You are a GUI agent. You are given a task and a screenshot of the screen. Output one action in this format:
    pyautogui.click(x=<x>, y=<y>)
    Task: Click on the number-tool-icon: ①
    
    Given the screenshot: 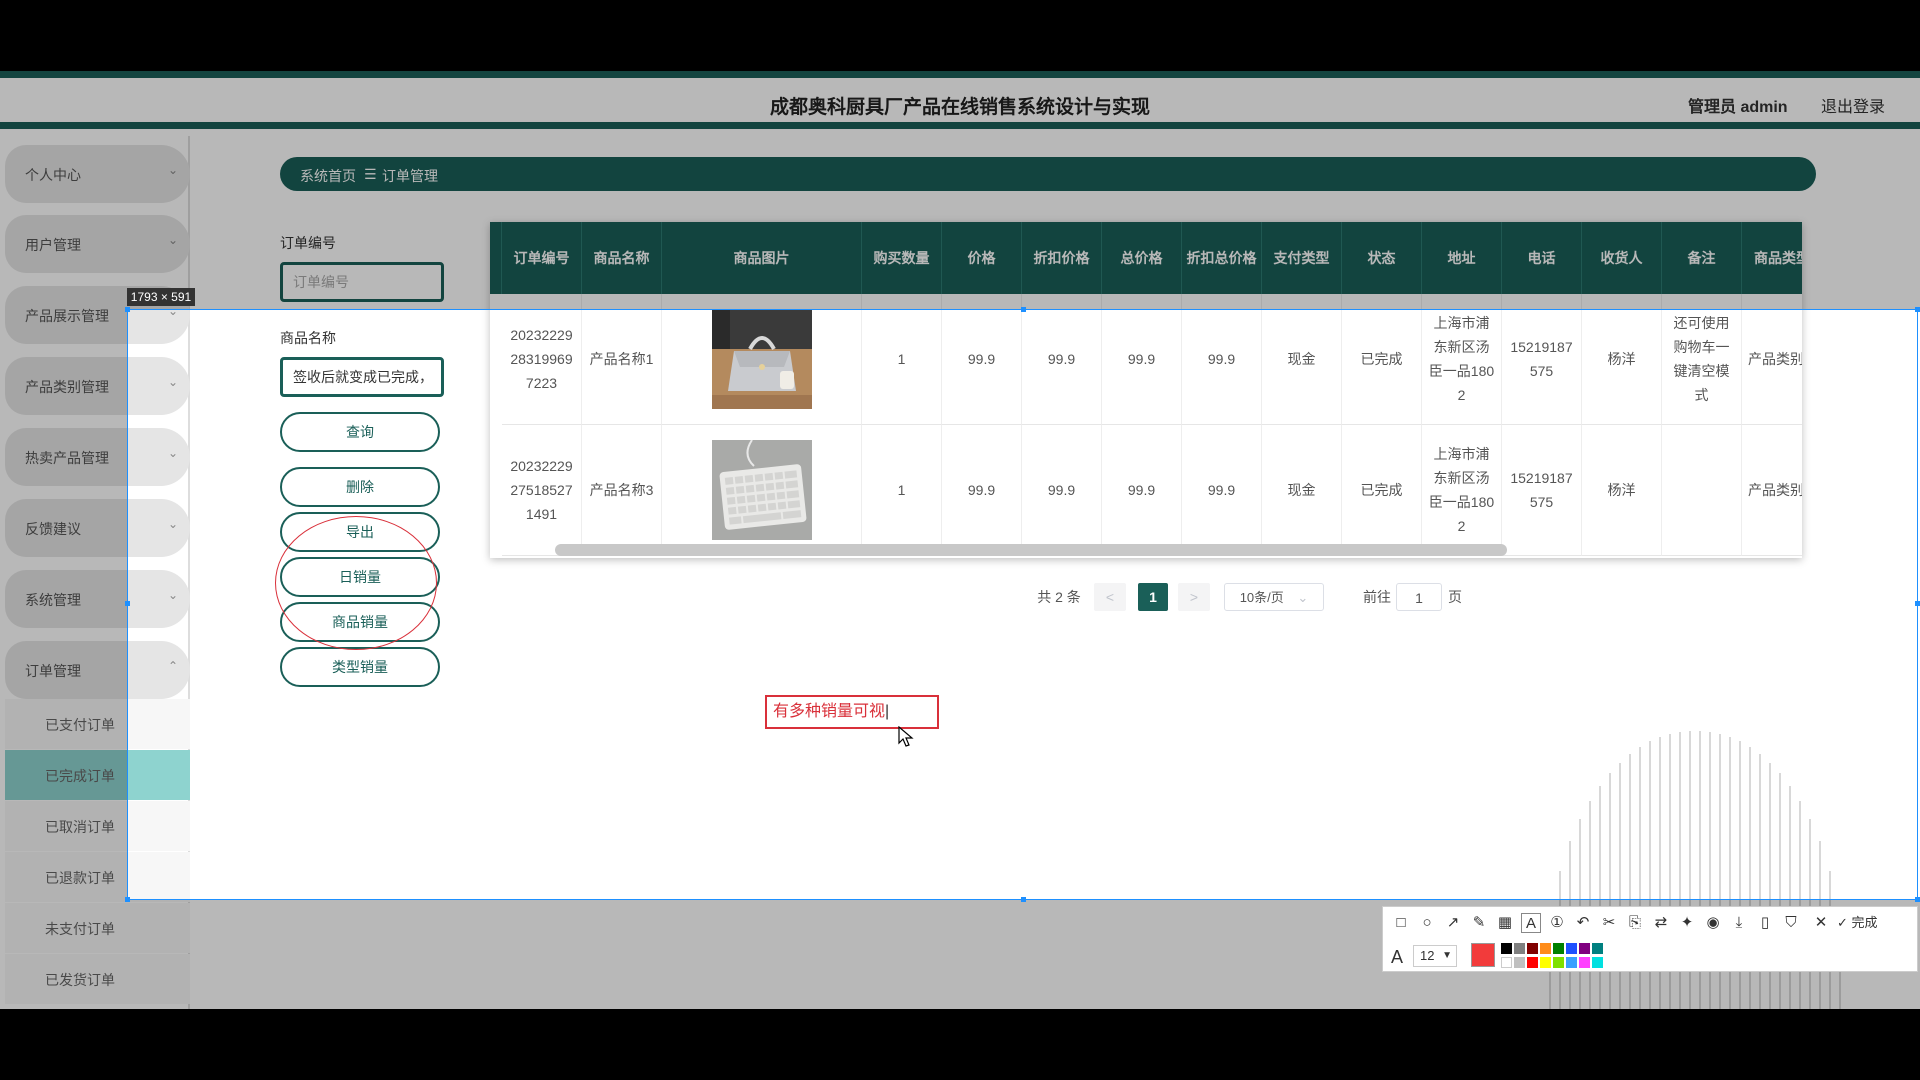 What is the action you would take?
    pyautogui.click(x=1557, y=923)
    